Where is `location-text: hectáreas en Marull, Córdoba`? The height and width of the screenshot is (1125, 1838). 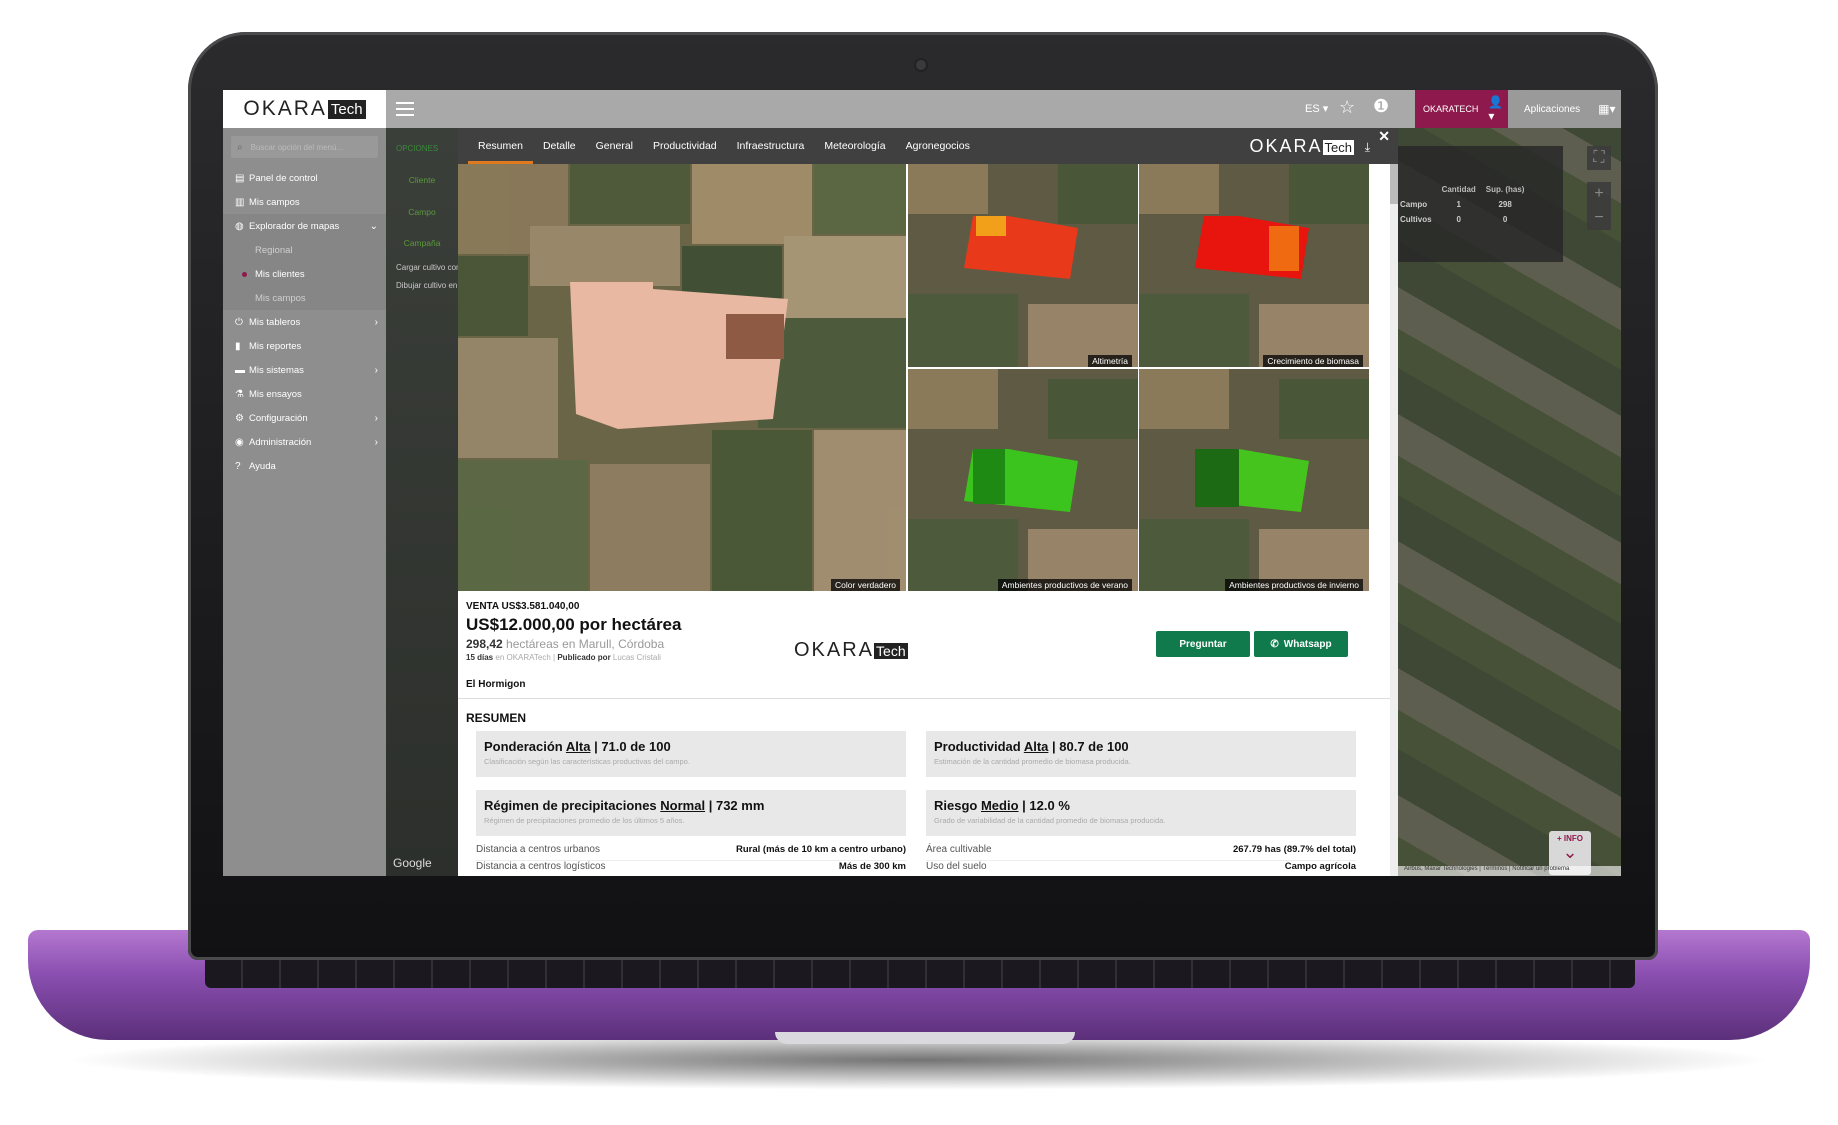
location-text: hectáreas en Marull, Córdoba is located at coordinates (585, 644).